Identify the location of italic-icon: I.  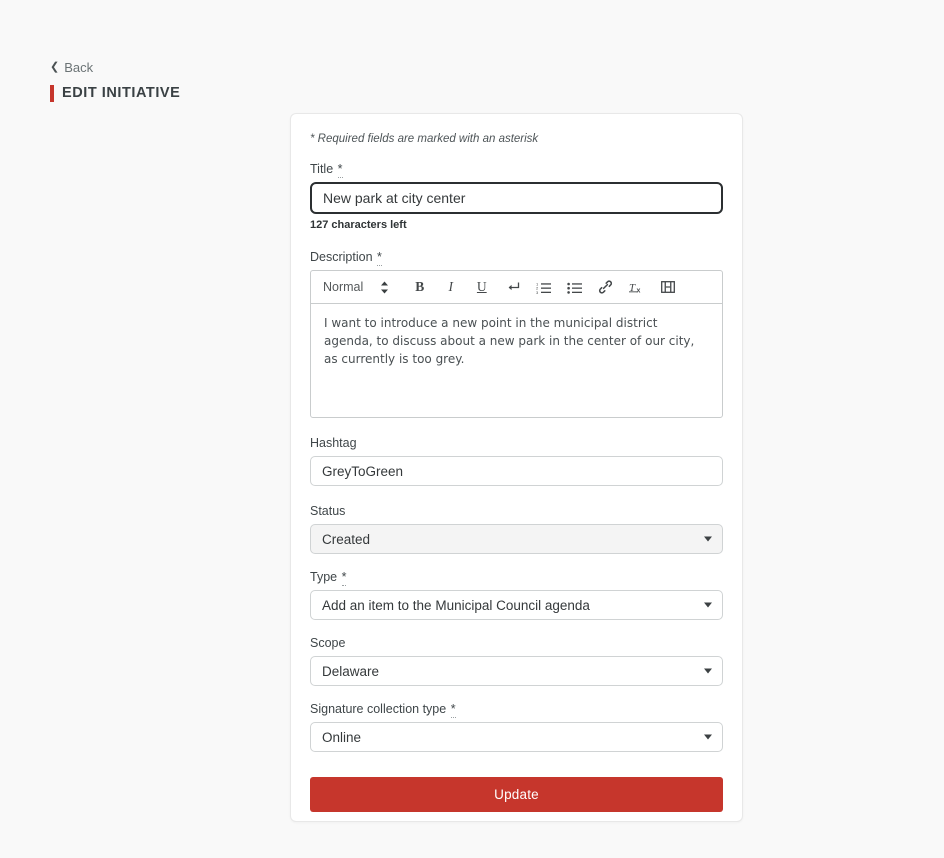
(450, 287).